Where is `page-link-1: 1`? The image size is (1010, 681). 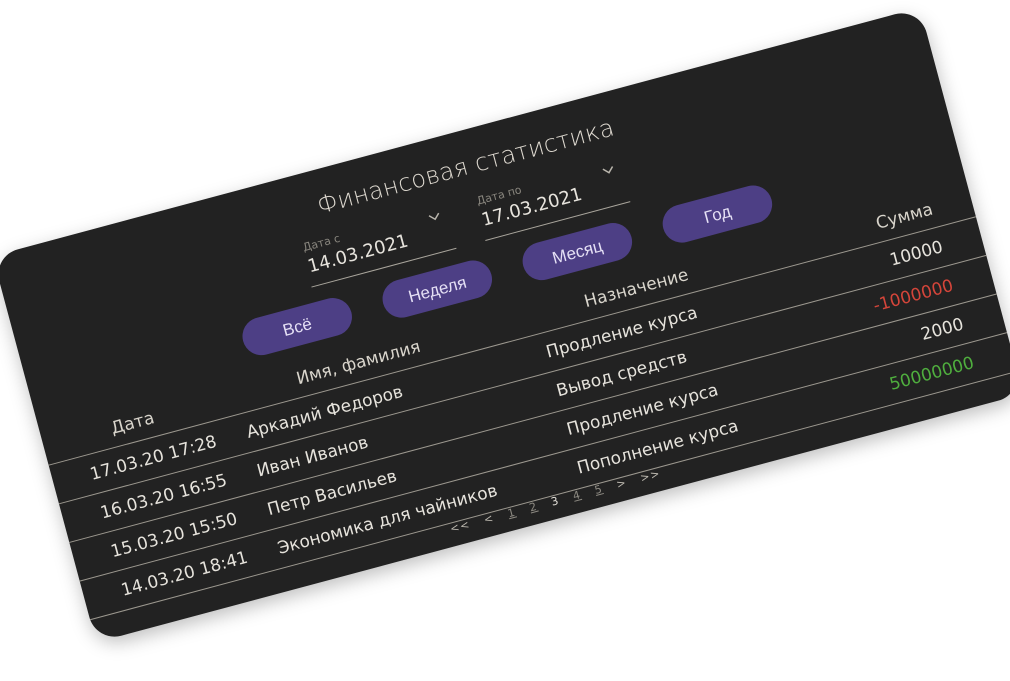 page-link-1: 1 is located at coordinates (511, 513).